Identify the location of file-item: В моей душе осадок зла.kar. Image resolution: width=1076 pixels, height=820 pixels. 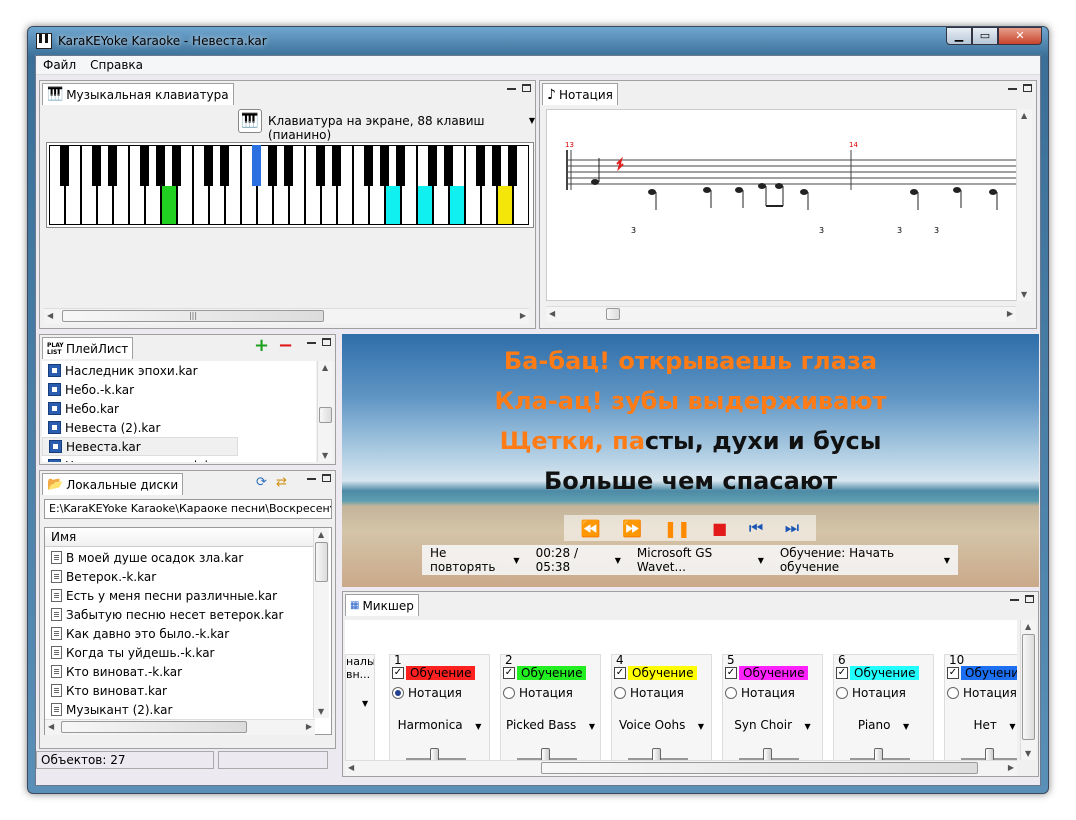
(180, 557).